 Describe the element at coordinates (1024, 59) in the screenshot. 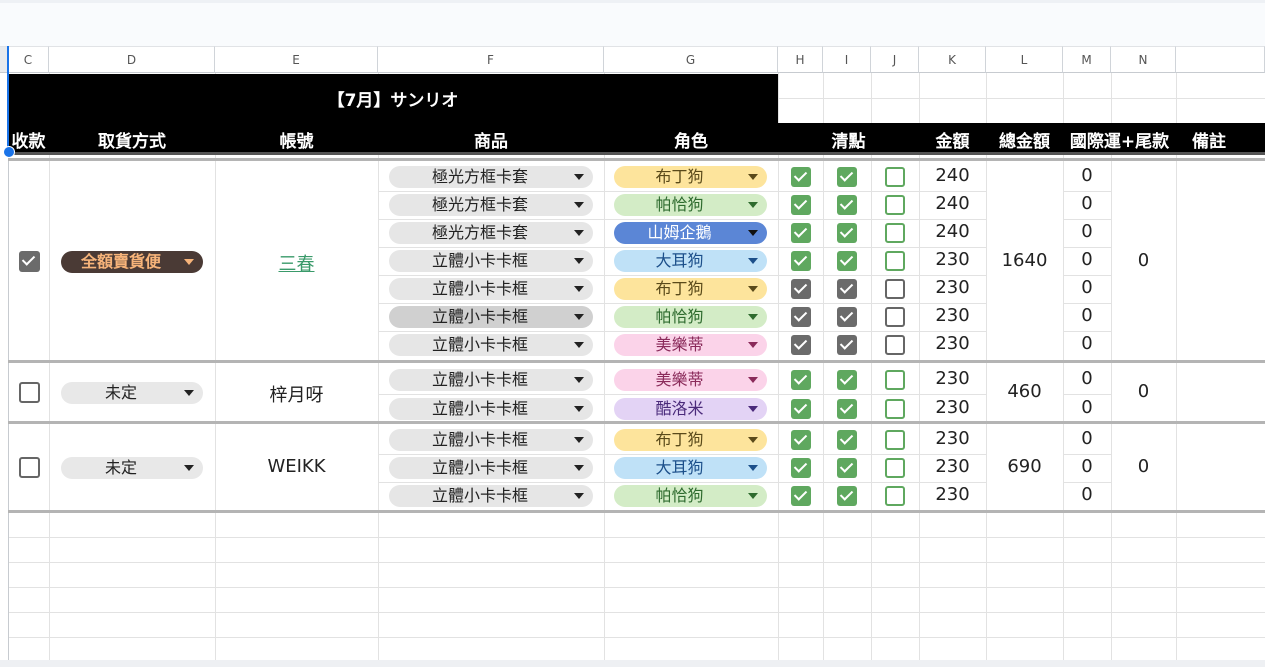

I see `column-header-l: L` at that location.